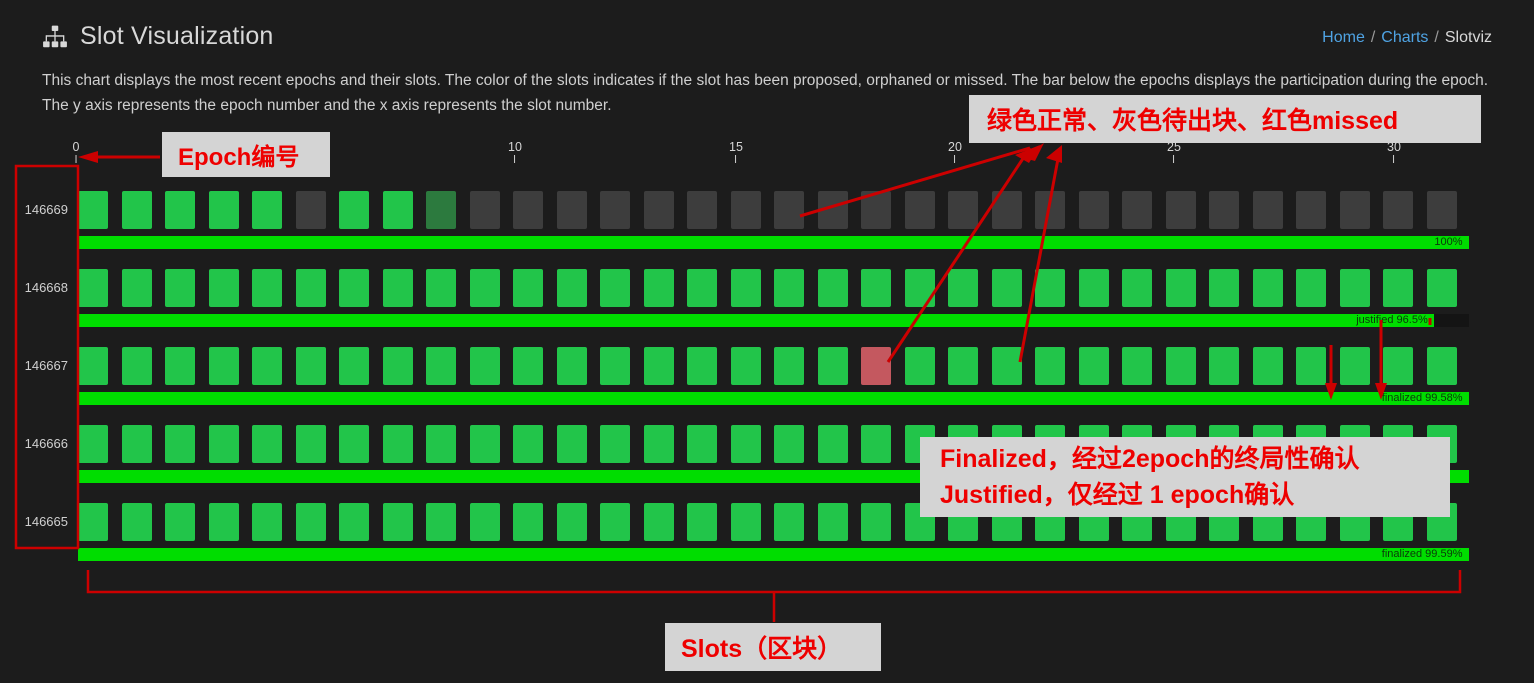 The width and height of the screenshot is (1534, 683). I want to click on participation-bar-fill: 100%, so click(773, 242).